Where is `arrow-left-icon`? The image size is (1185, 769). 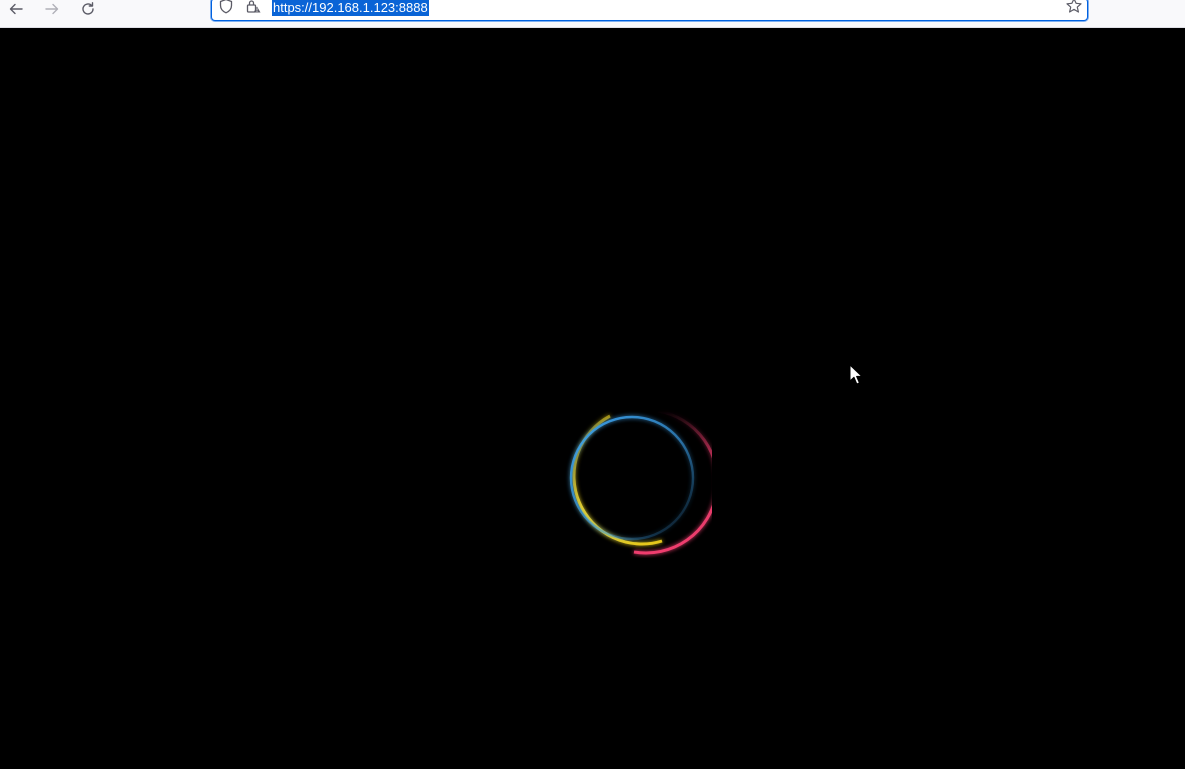
arrow-left-icon is located at coordinates (16, 9).